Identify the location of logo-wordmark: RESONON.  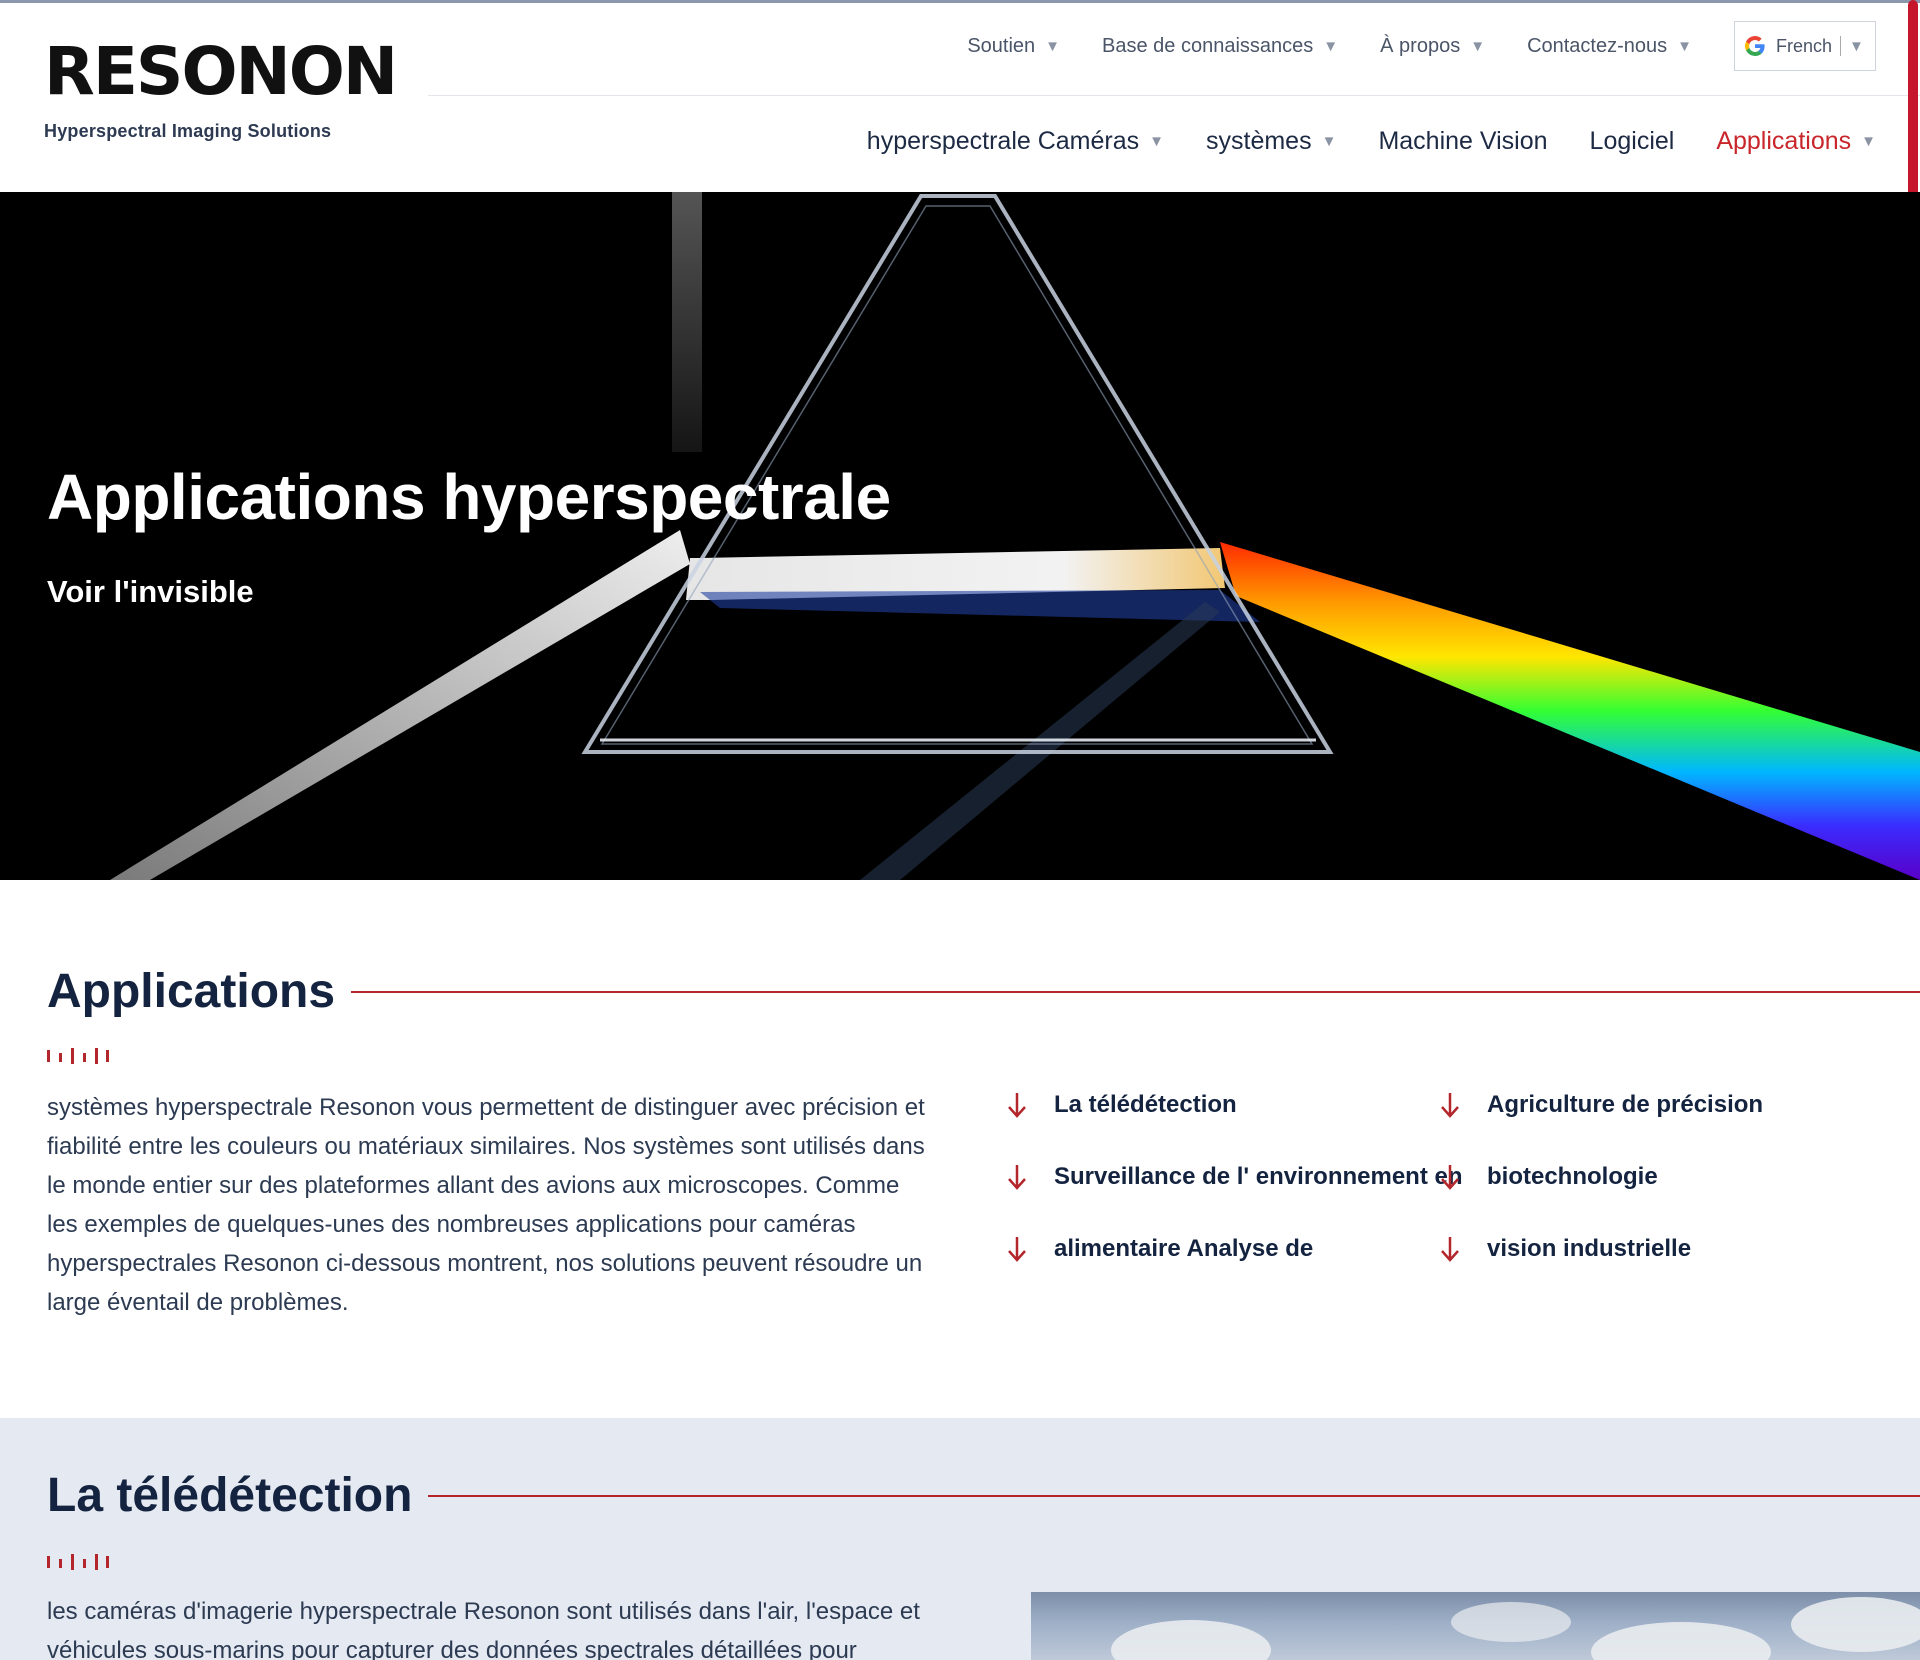
(221, 71).